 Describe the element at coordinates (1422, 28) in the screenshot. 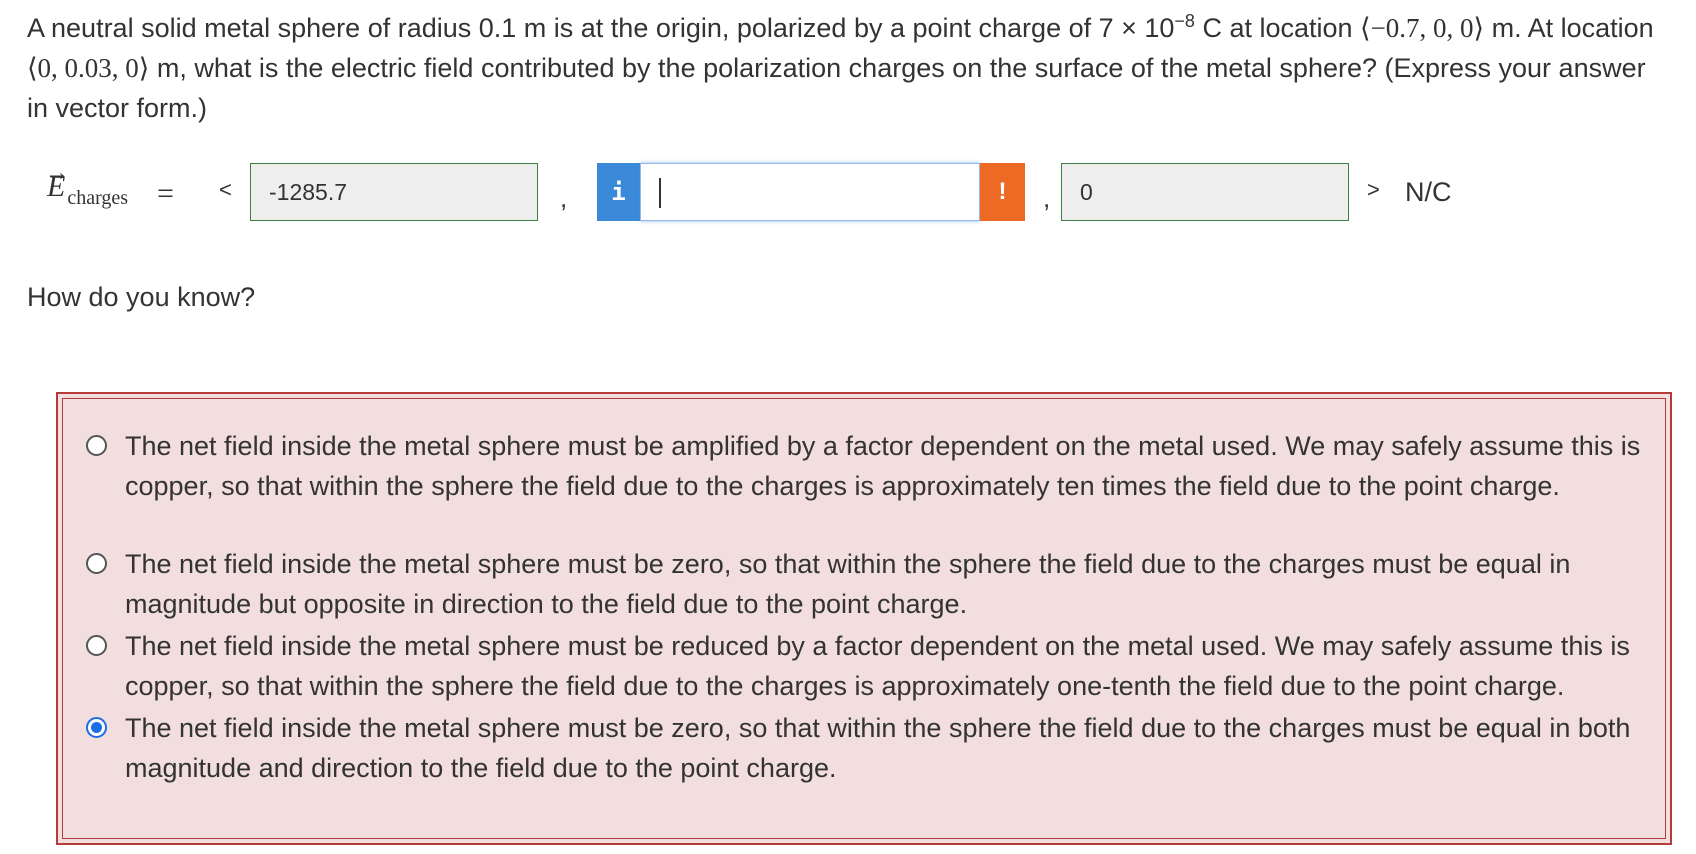

I see `charge-location: ⟨−0.7, 0, 0⟩` at that location.